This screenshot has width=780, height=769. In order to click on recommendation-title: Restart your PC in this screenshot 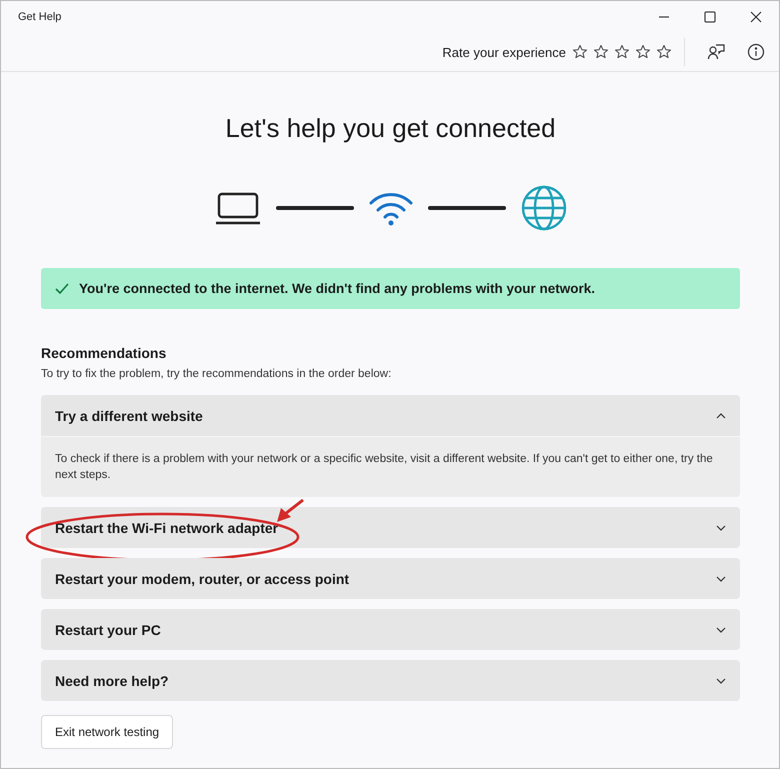, I will do `click(108, 630)`.